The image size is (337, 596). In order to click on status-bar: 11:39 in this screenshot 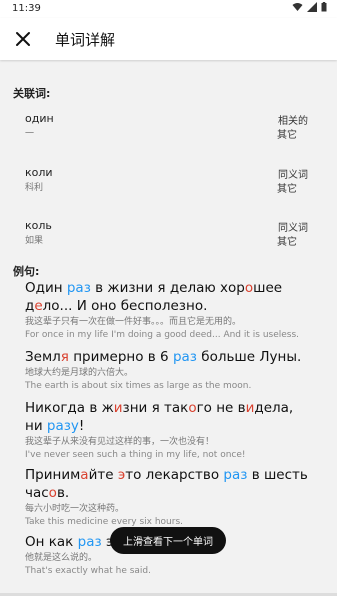, I will do `click(168, 9)`.